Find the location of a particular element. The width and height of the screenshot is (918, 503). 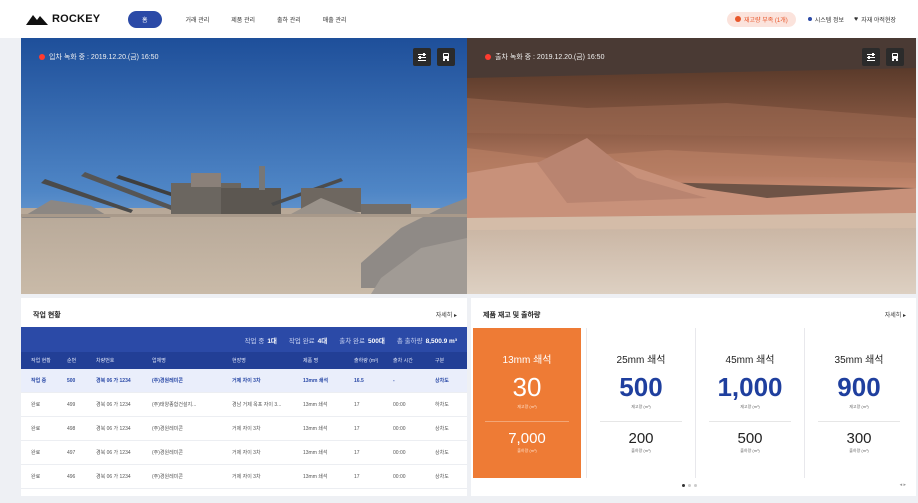

product-item: 25mm 쇄석 500 재고량 (m³) 200 출하량 (m³) is located at coordinates (641, 403).